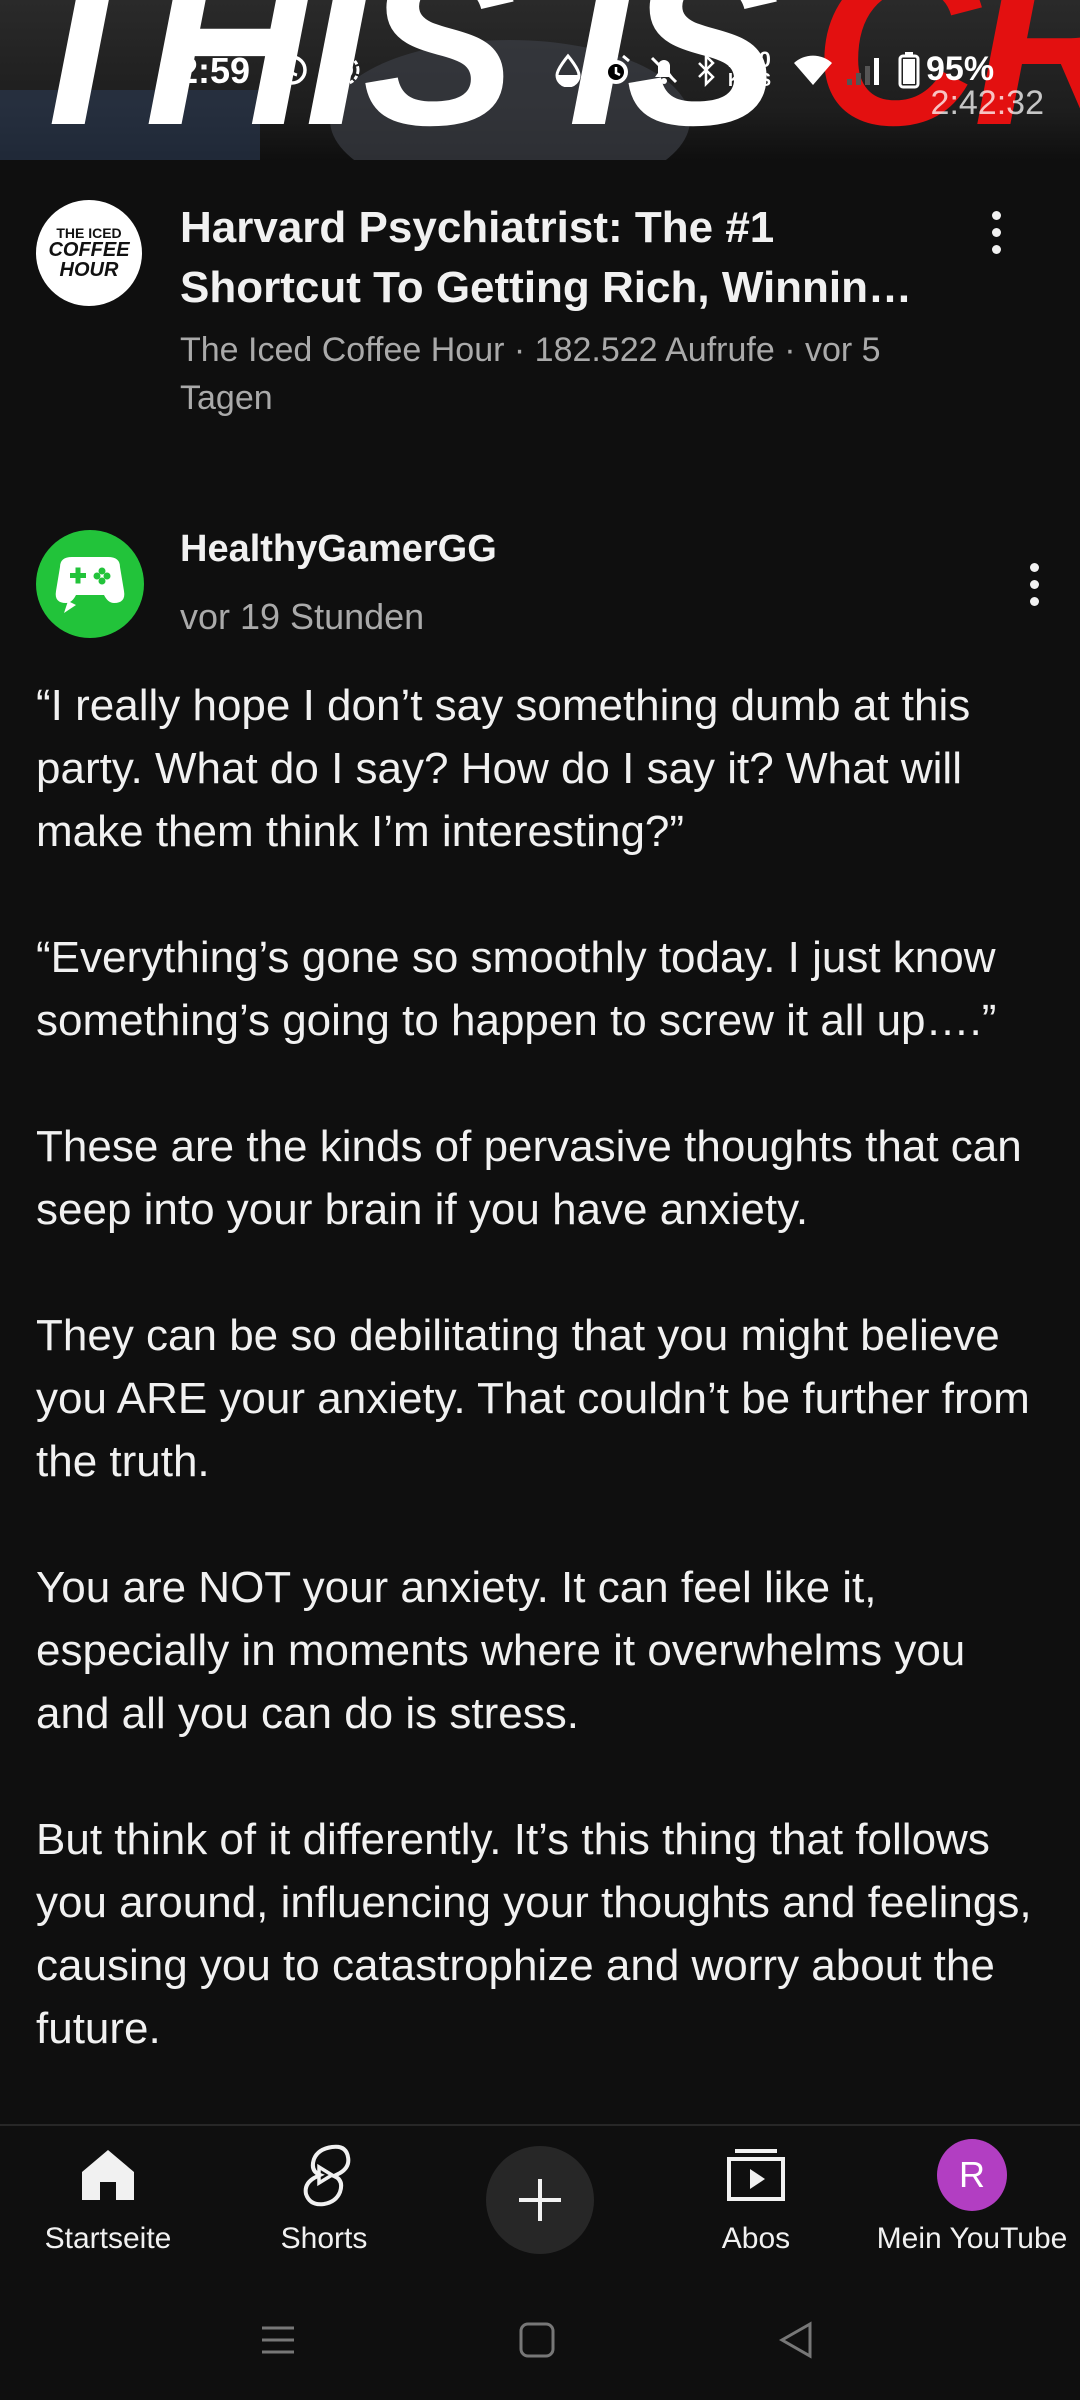  Describe the element at coordinates (756, 2238) in the screenshot. I see `nav-subscriptions-label: Abos` at that location.